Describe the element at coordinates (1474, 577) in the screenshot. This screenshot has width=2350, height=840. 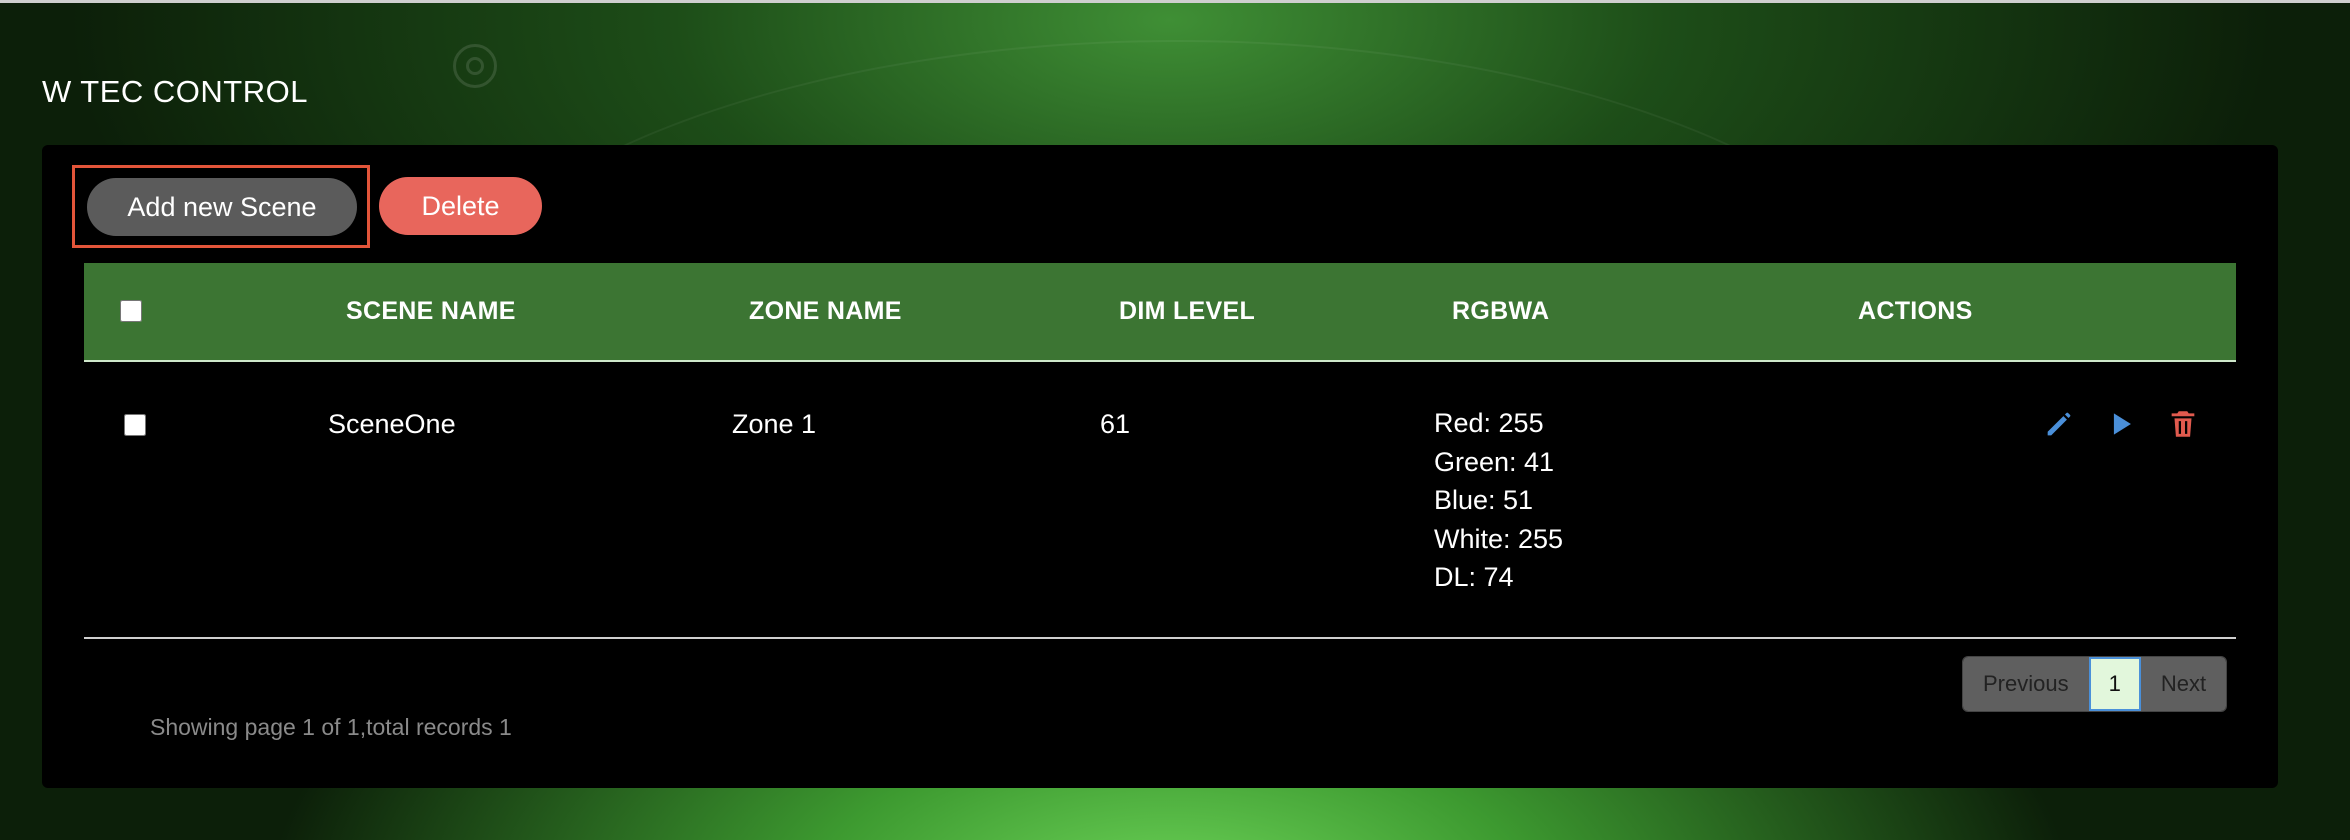
I see `rgbwa-dl: DL: 74` at that location.